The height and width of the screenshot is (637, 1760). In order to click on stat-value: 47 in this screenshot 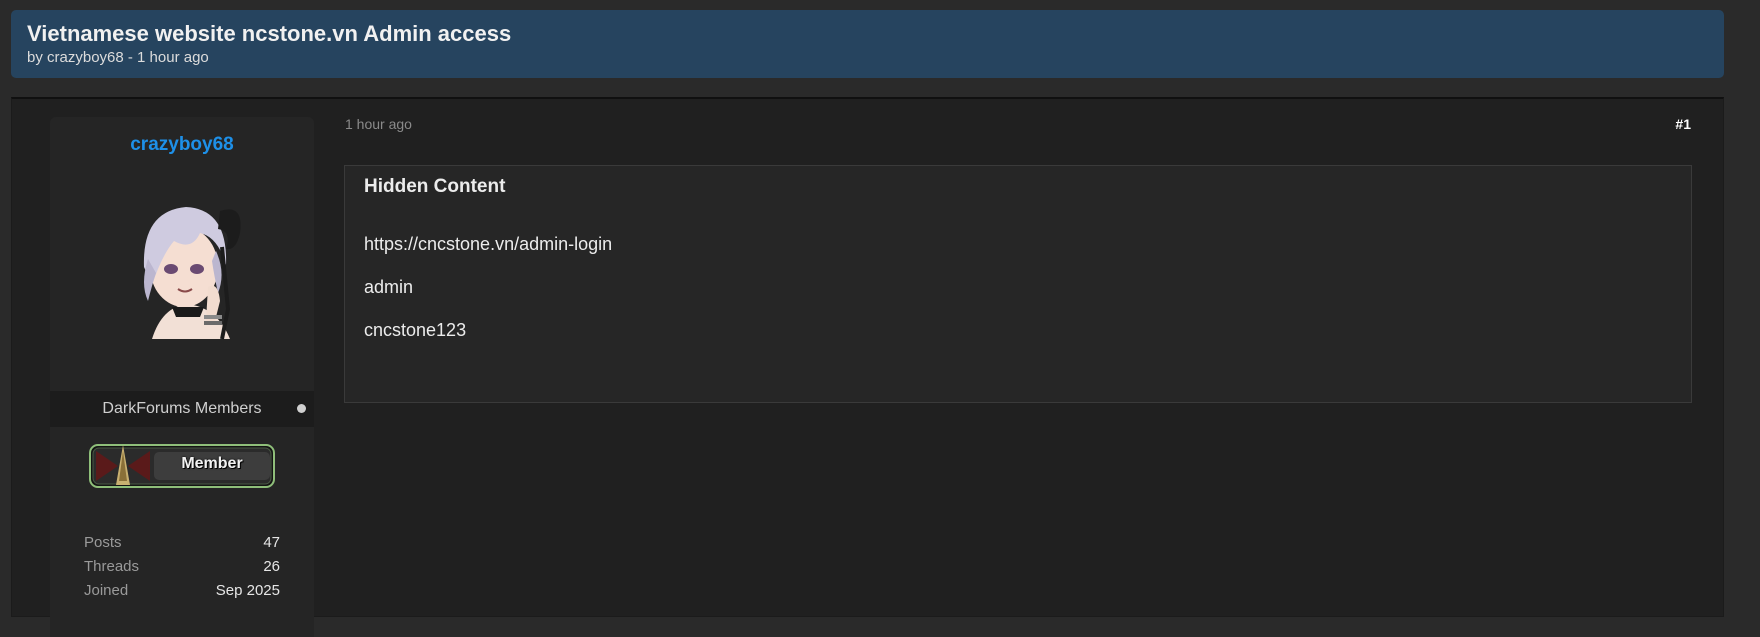, I will do `click(271, 542)`.